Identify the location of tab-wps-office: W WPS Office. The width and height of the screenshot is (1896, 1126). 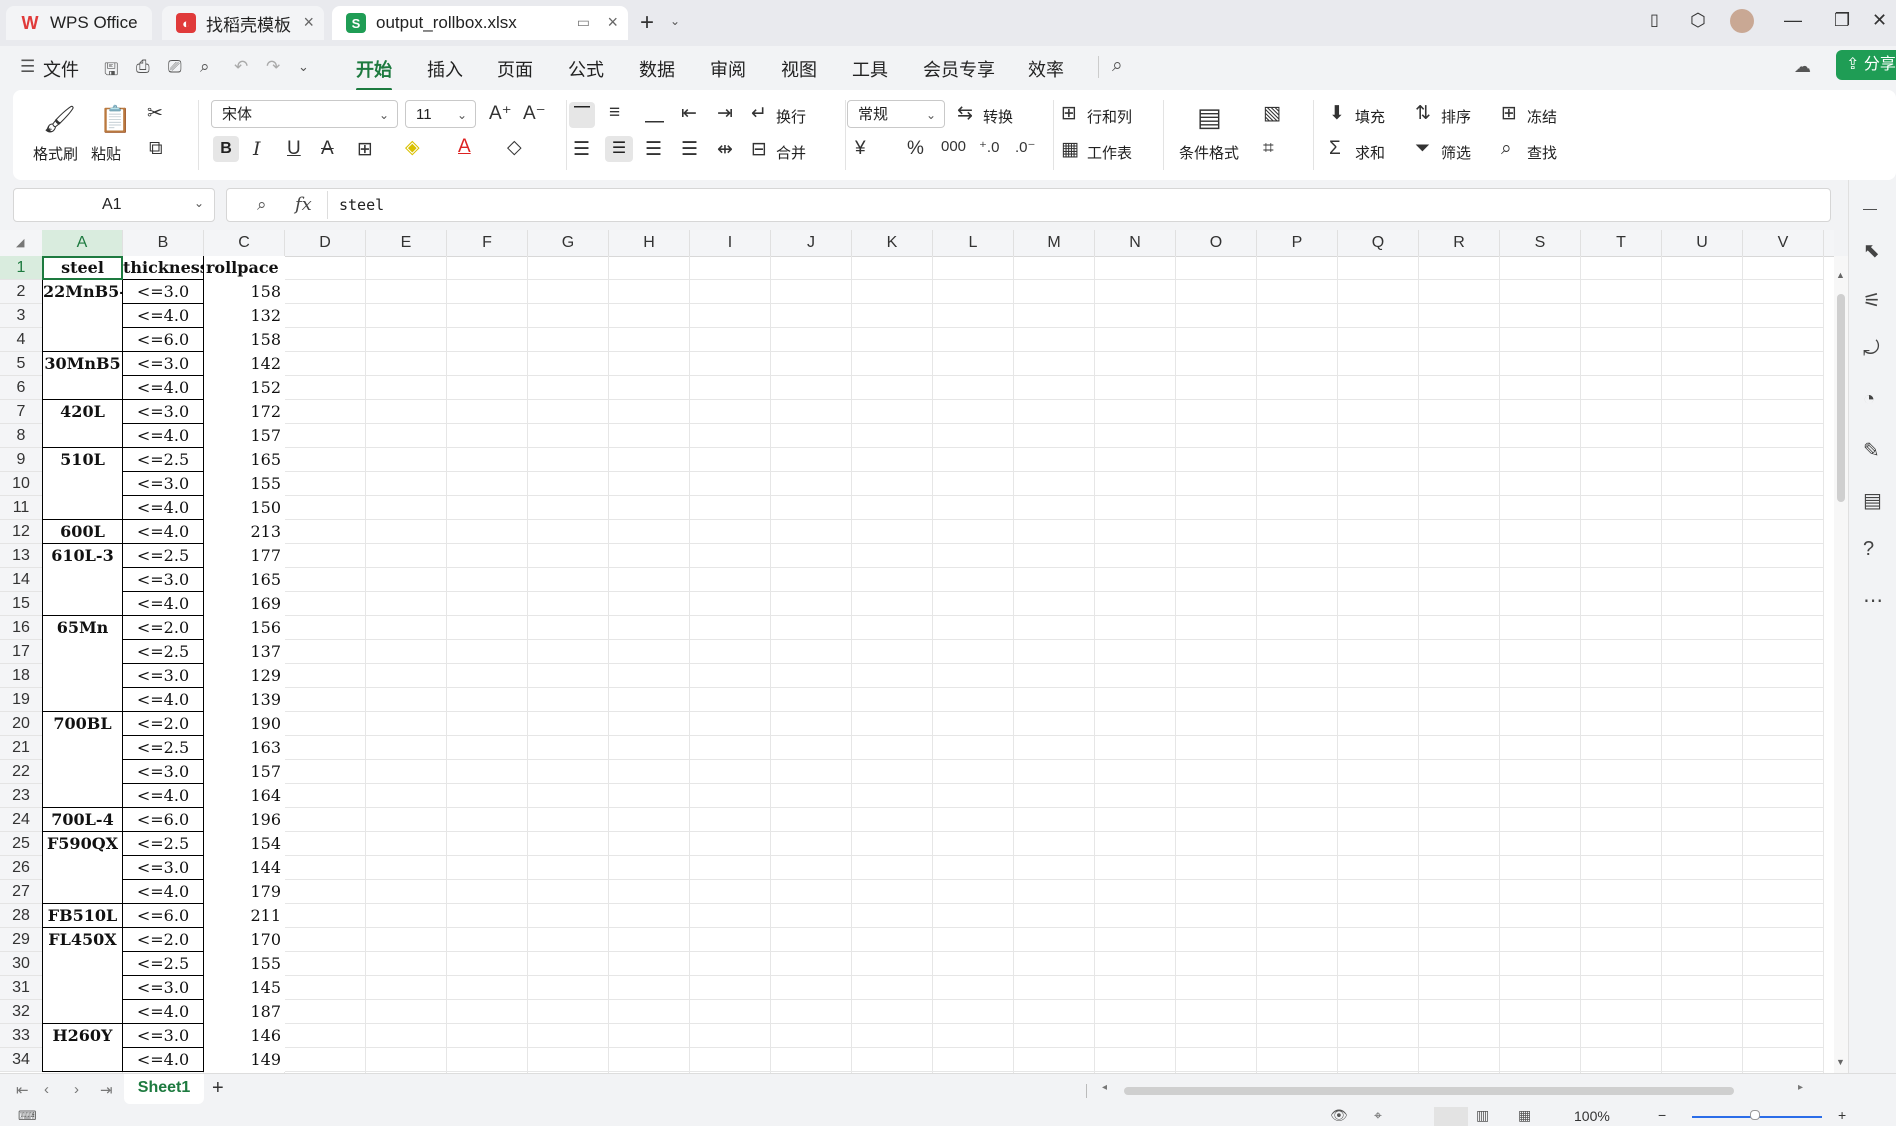
(79, 23).